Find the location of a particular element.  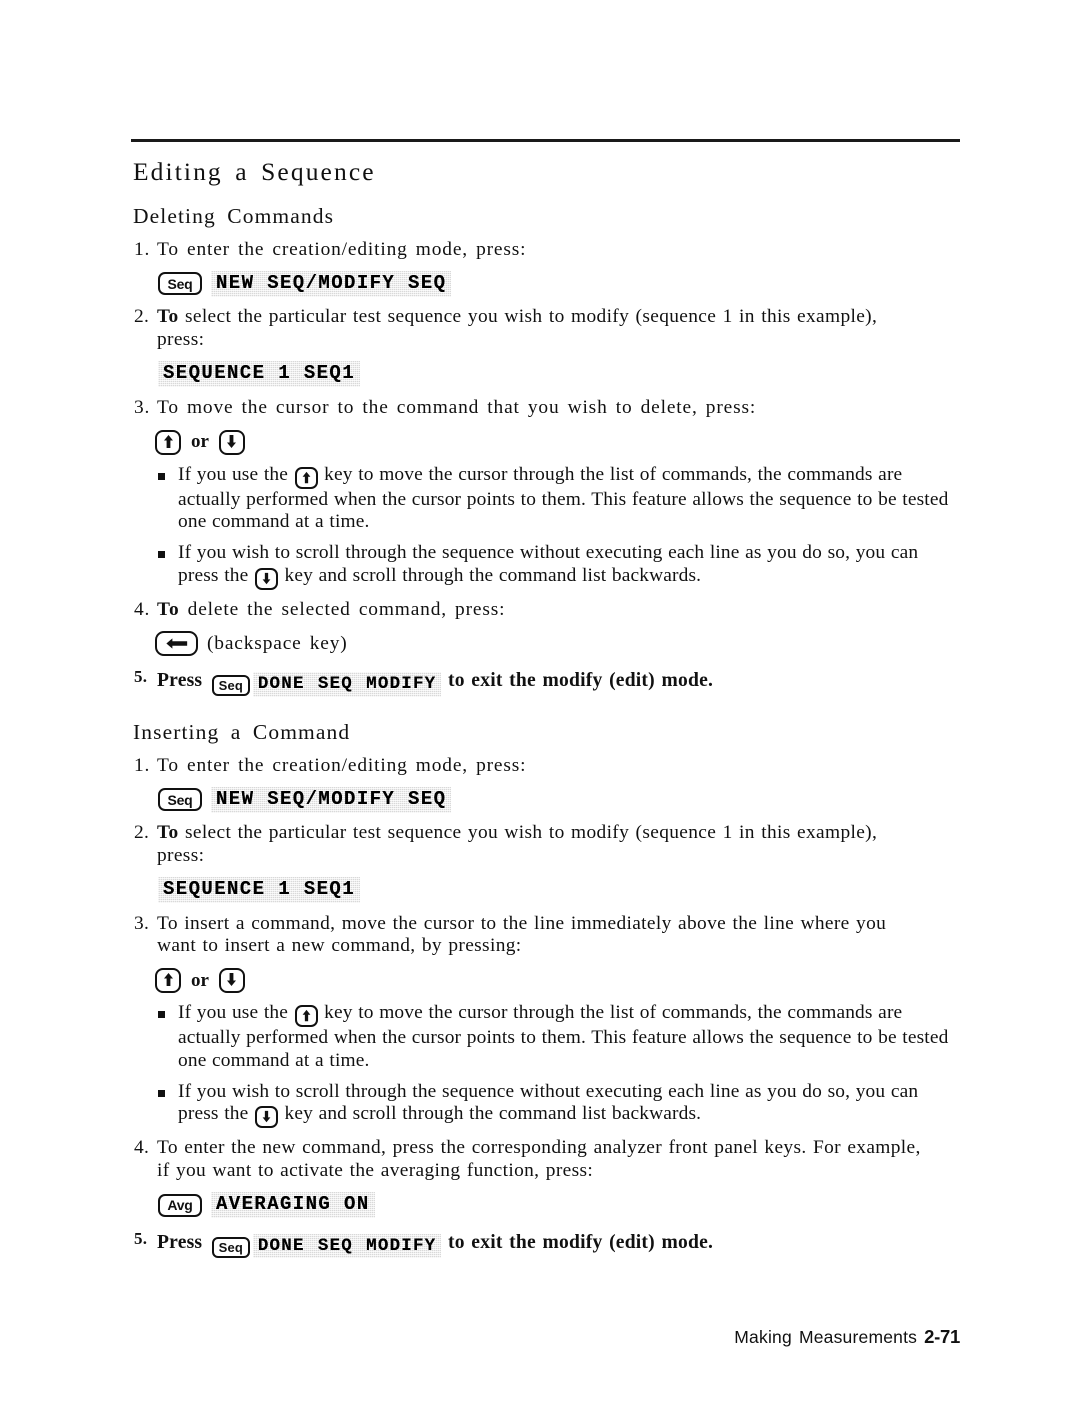

avg-hardkey: Avg is located at coordinates (180, 1205).